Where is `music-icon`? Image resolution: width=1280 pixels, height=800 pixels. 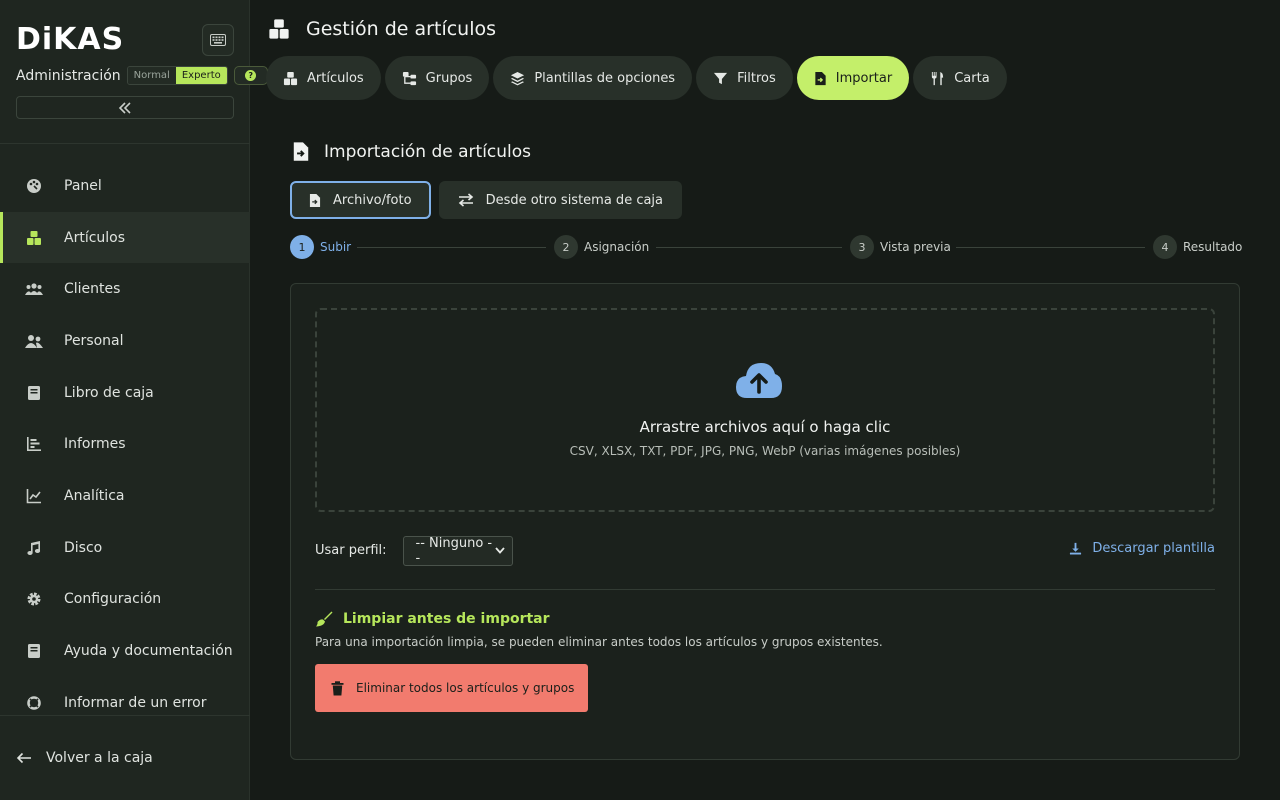 music-icon is located at coordinates (34, 548).